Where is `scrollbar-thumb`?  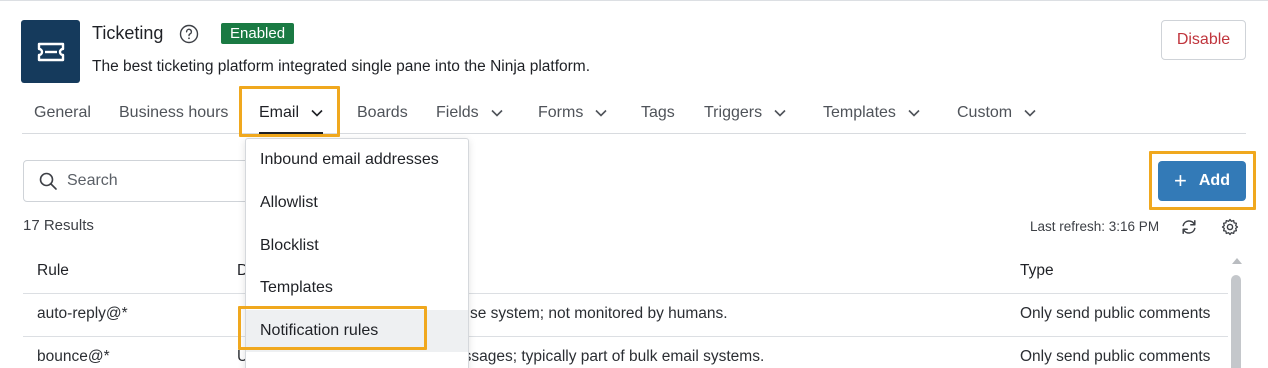 scrollbar-thumb is located at coordinates (1236, 321).